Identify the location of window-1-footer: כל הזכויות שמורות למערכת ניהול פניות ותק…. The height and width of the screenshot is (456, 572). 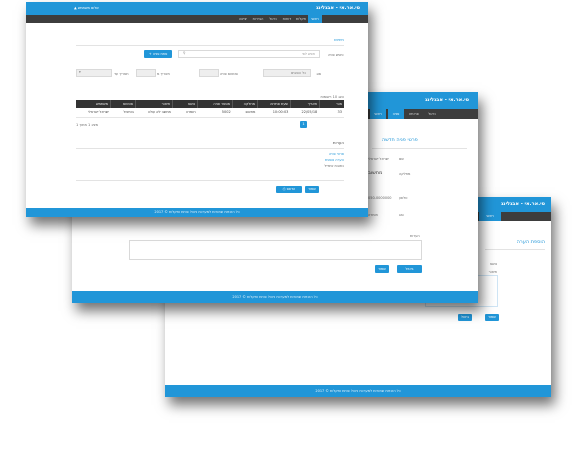
(197, 212).